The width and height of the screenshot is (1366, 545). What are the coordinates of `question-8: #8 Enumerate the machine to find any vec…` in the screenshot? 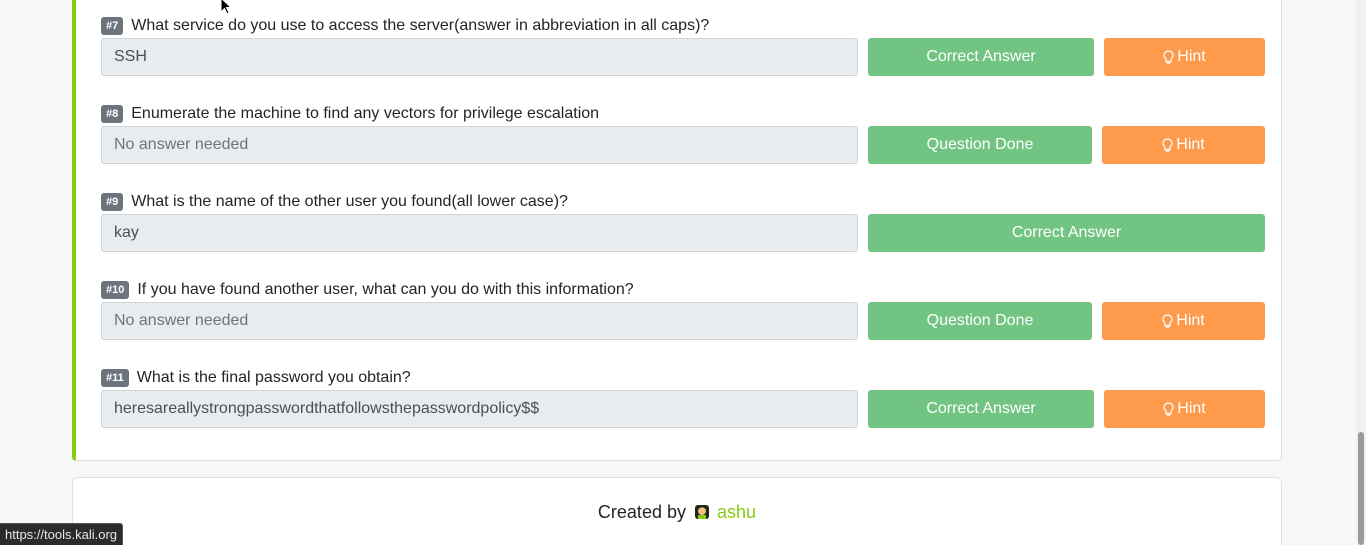 It's located at (683, 133).